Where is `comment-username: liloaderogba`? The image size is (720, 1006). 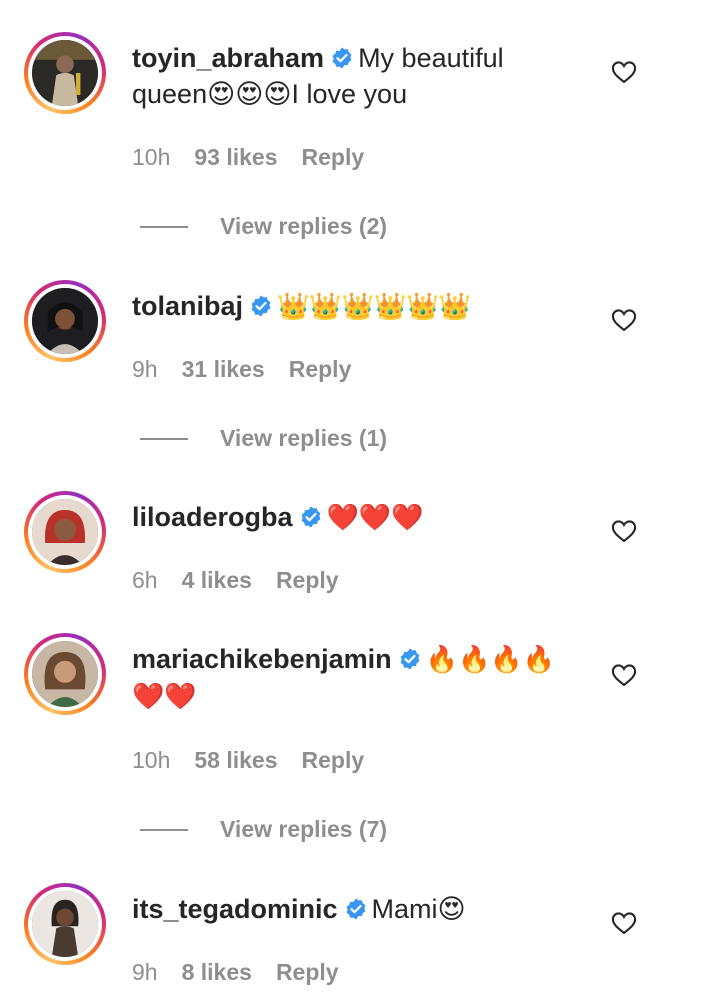 comment-username: liloaderogba is located at coordinates (212, 517).